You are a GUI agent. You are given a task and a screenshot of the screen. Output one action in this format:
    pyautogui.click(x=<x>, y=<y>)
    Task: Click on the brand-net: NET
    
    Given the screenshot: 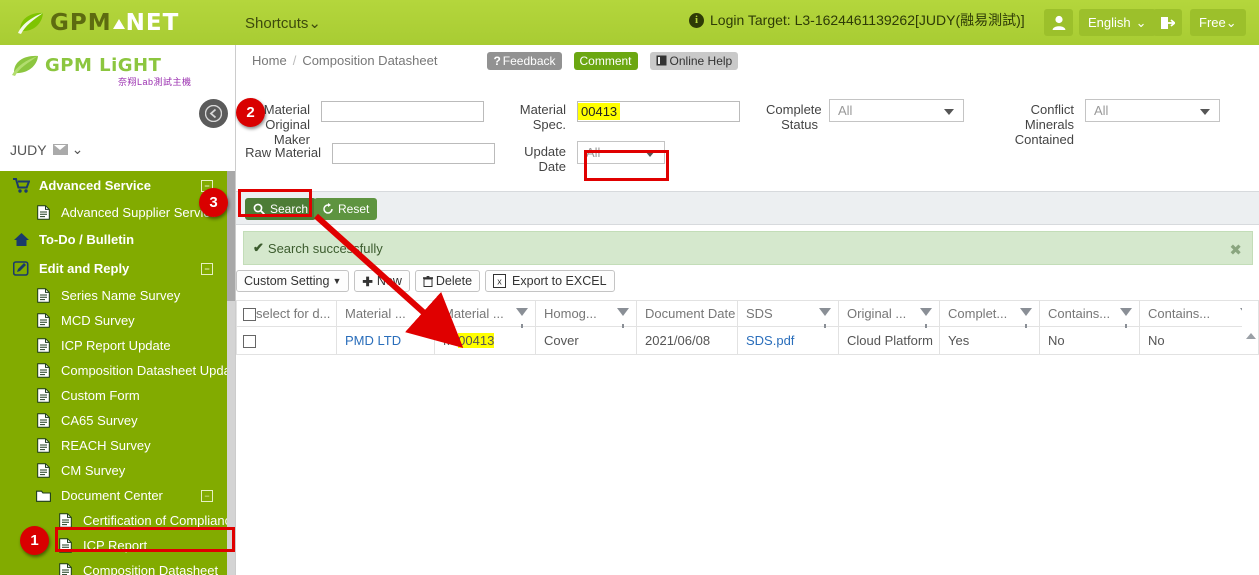 What is the action you would take?
    pyautogui.click(x=152, y=22)
    